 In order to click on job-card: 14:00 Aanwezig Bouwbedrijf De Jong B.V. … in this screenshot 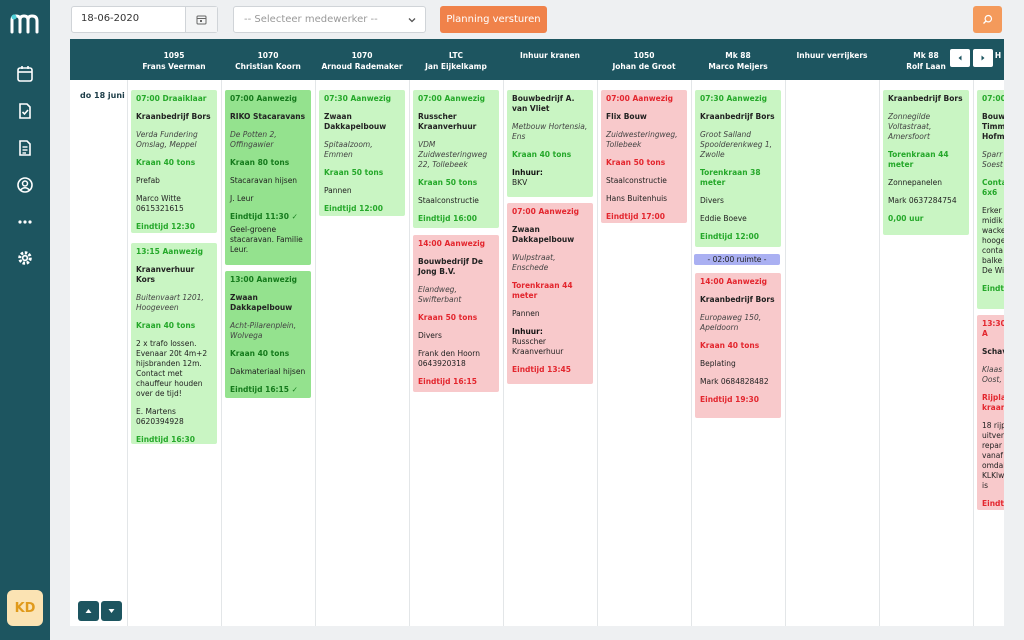, I will do `click(456, 313)`.